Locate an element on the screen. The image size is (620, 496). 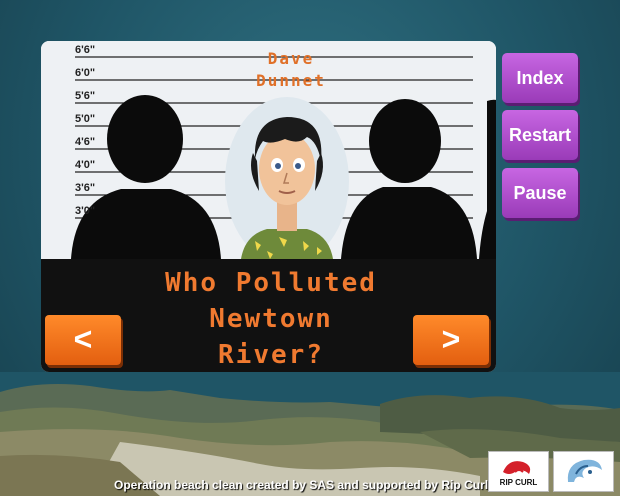
question-line-2: Newtown is located at coordinates (271, 319).